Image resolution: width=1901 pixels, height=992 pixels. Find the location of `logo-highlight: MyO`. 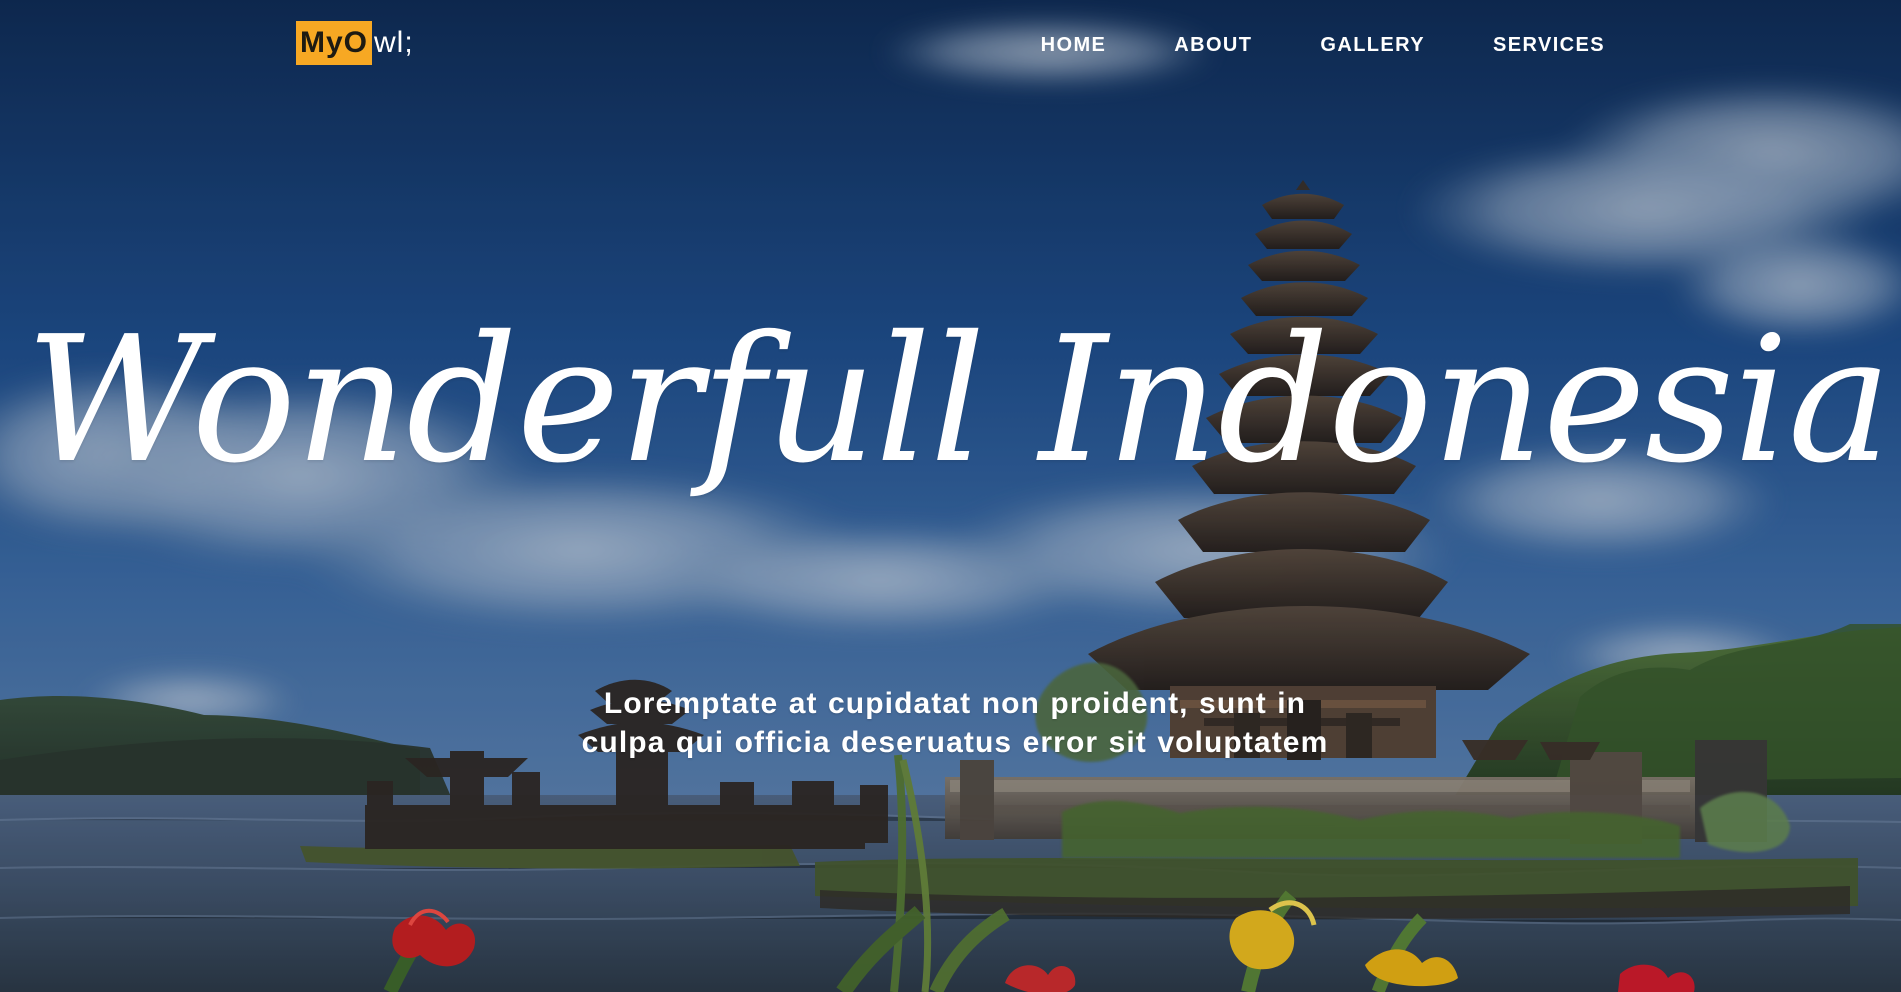

logo-highlight: MyO is located at coordinates (334, 43).